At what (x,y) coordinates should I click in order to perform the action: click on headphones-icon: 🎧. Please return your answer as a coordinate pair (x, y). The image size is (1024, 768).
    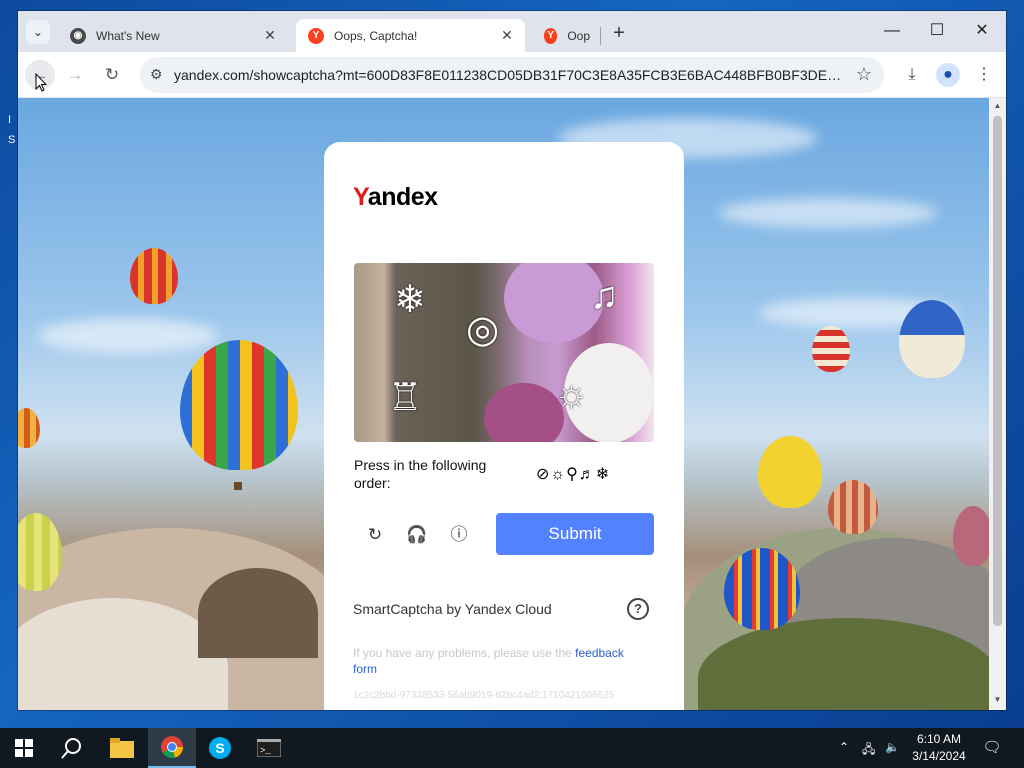
    Looking at the image, I should click on (417, 534).